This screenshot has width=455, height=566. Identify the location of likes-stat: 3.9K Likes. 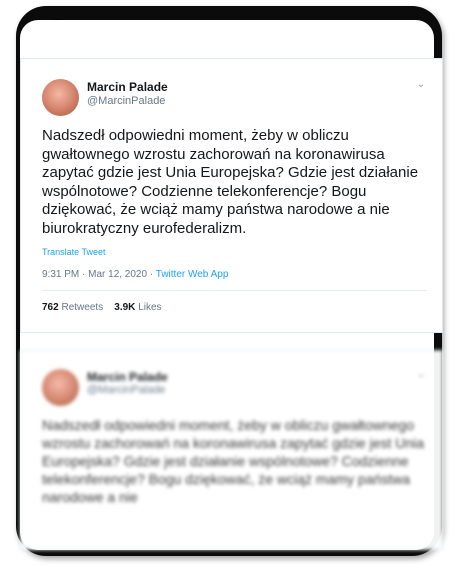
(137, 307).